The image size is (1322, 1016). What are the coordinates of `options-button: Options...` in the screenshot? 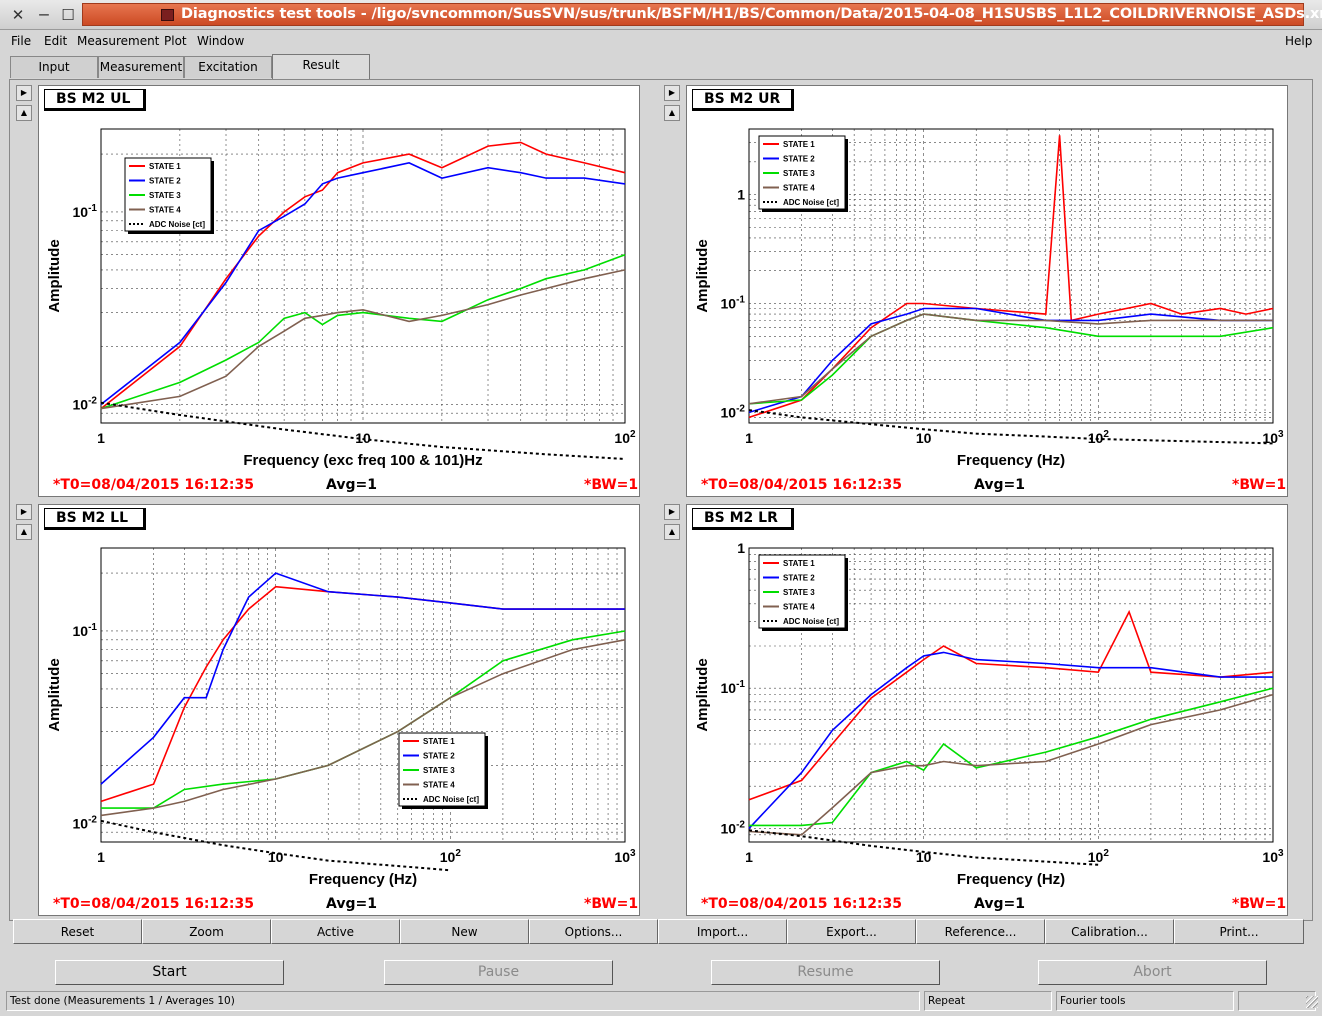 It's located at (593, 931).